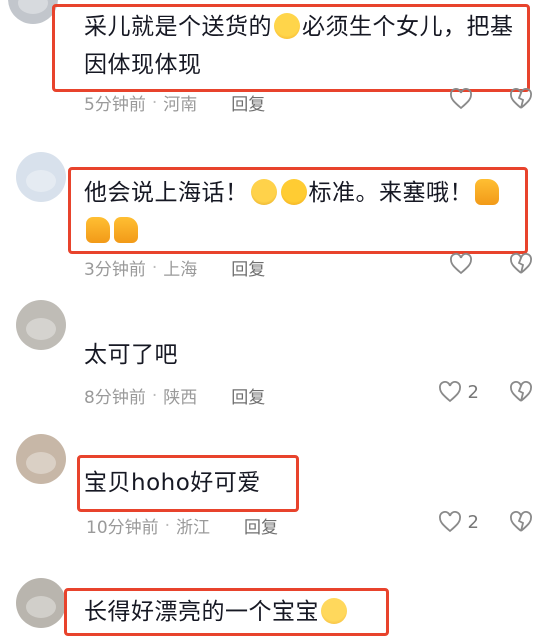 Image resolution: width=555 pixels, height=640 pixels. I want to click on comment-text-line2, so click(112, 231).